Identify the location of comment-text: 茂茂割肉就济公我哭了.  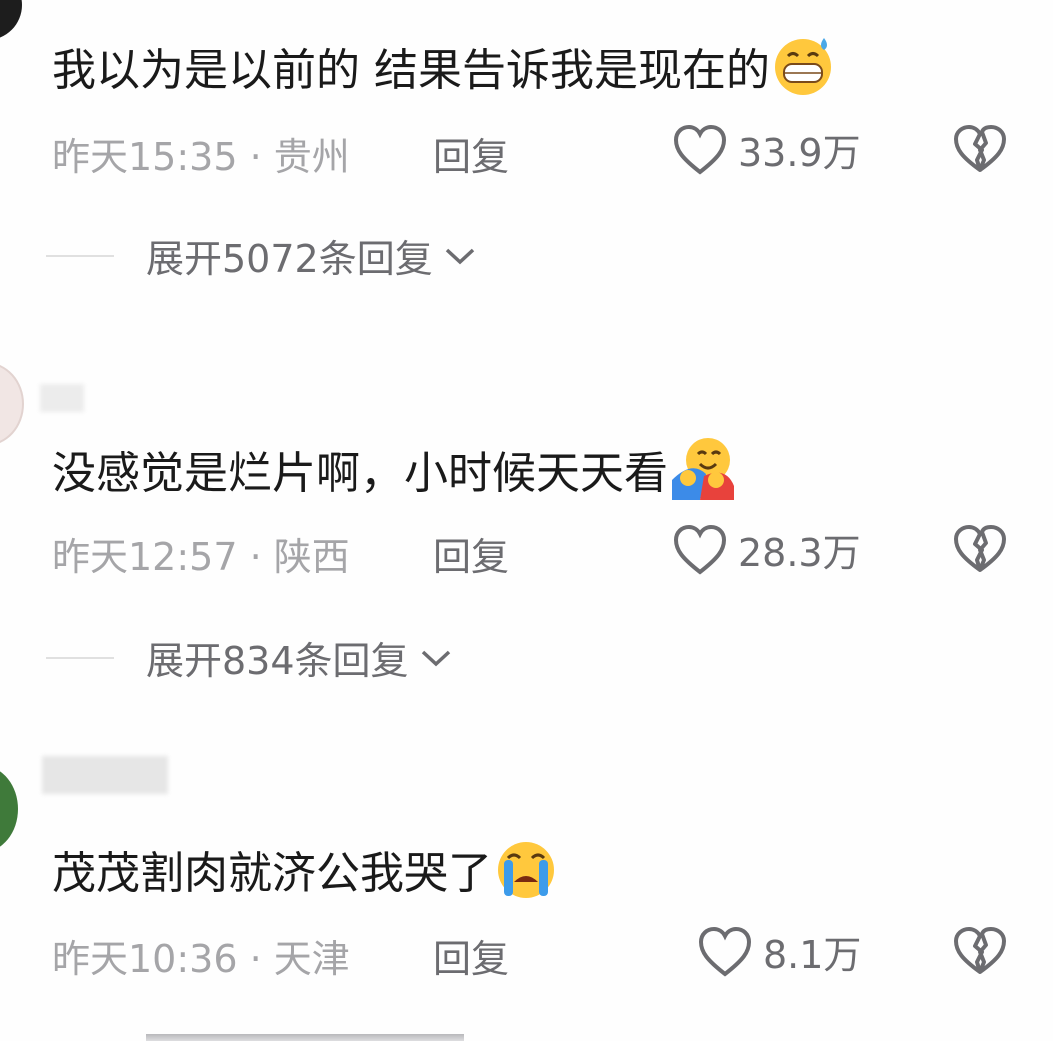
(306, 876).